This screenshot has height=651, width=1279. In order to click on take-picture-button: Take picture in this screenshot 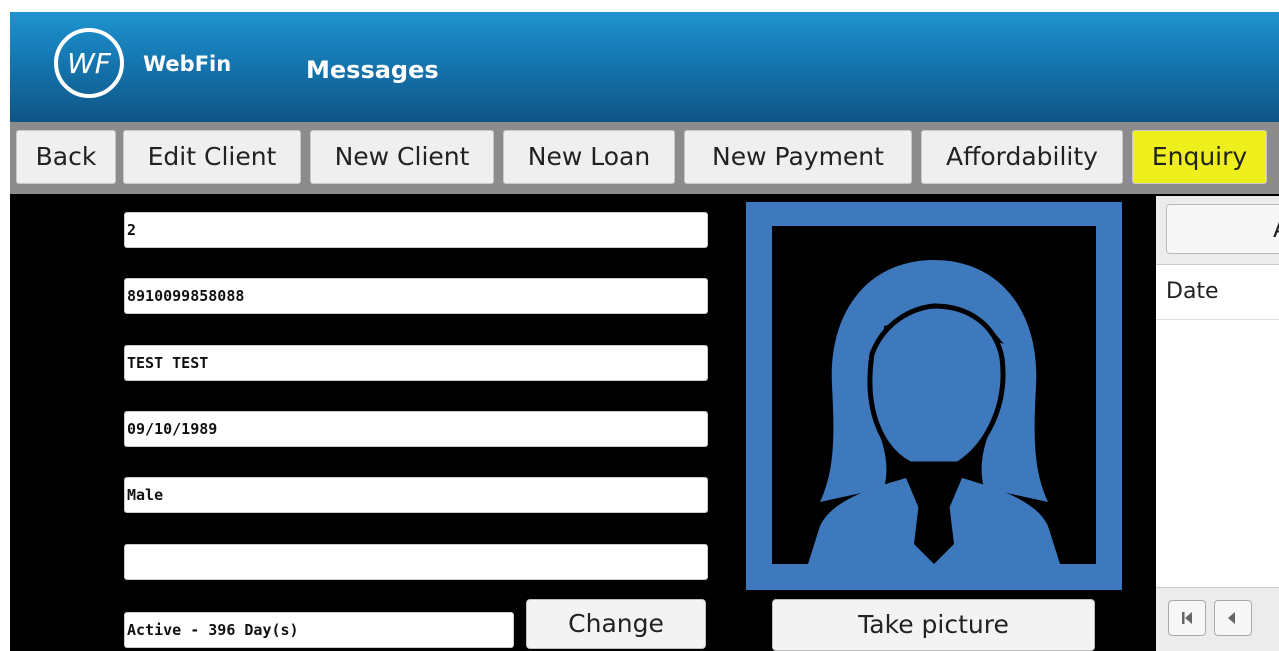, I will do `click(933, 625)`.